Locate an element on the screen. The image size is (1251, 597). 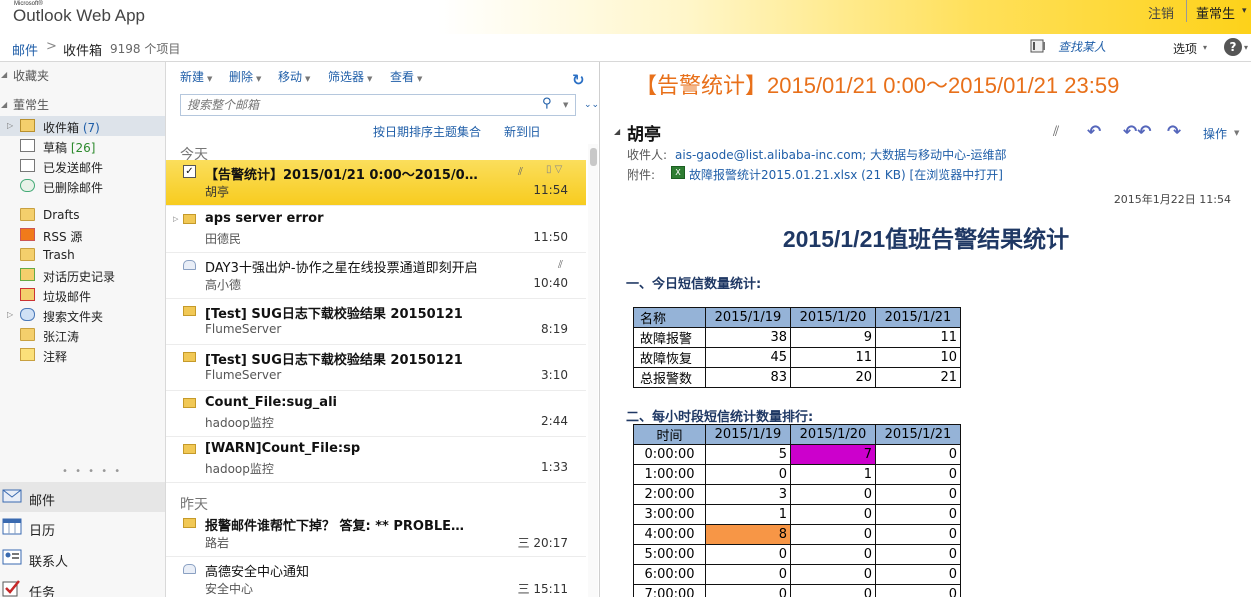
list-item: 高德安全中心通知 安全中心 三 15:11 is located at coordinates (376, 577).